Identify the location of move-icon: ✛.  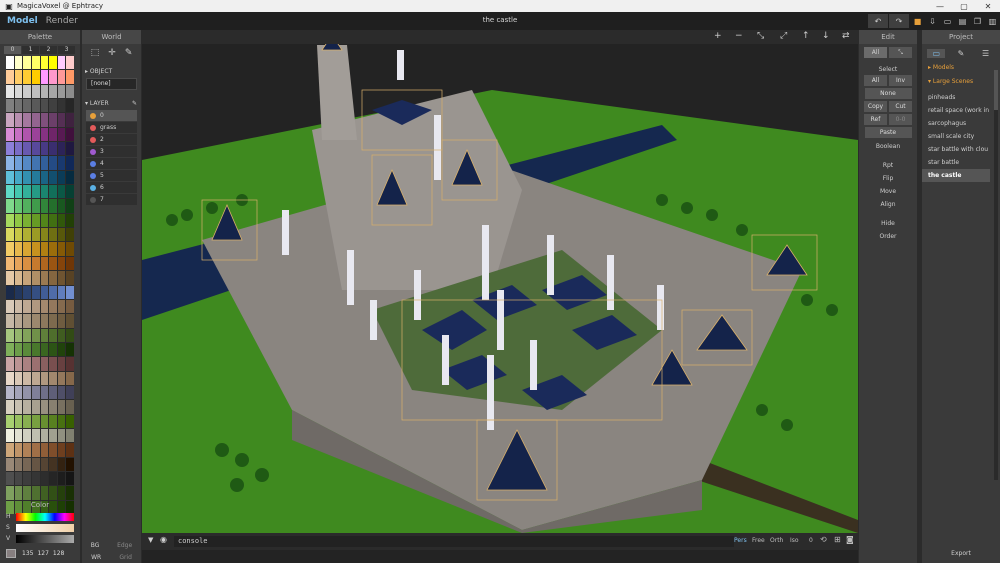
(112, 53).